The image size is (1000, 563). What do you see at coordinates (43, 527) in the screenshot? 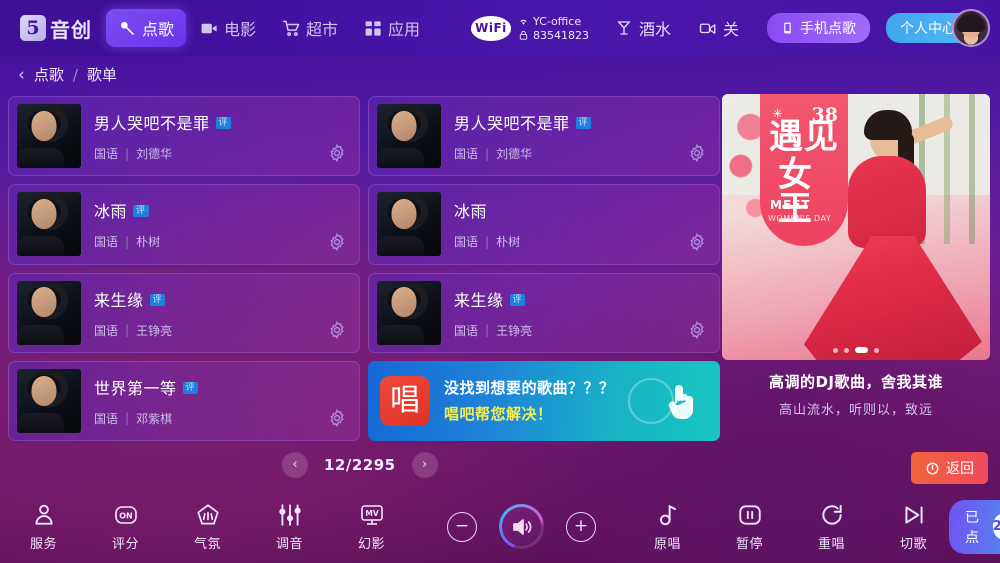
I see `toolbar-item-service: 服务` at bounding box center [43, 527].